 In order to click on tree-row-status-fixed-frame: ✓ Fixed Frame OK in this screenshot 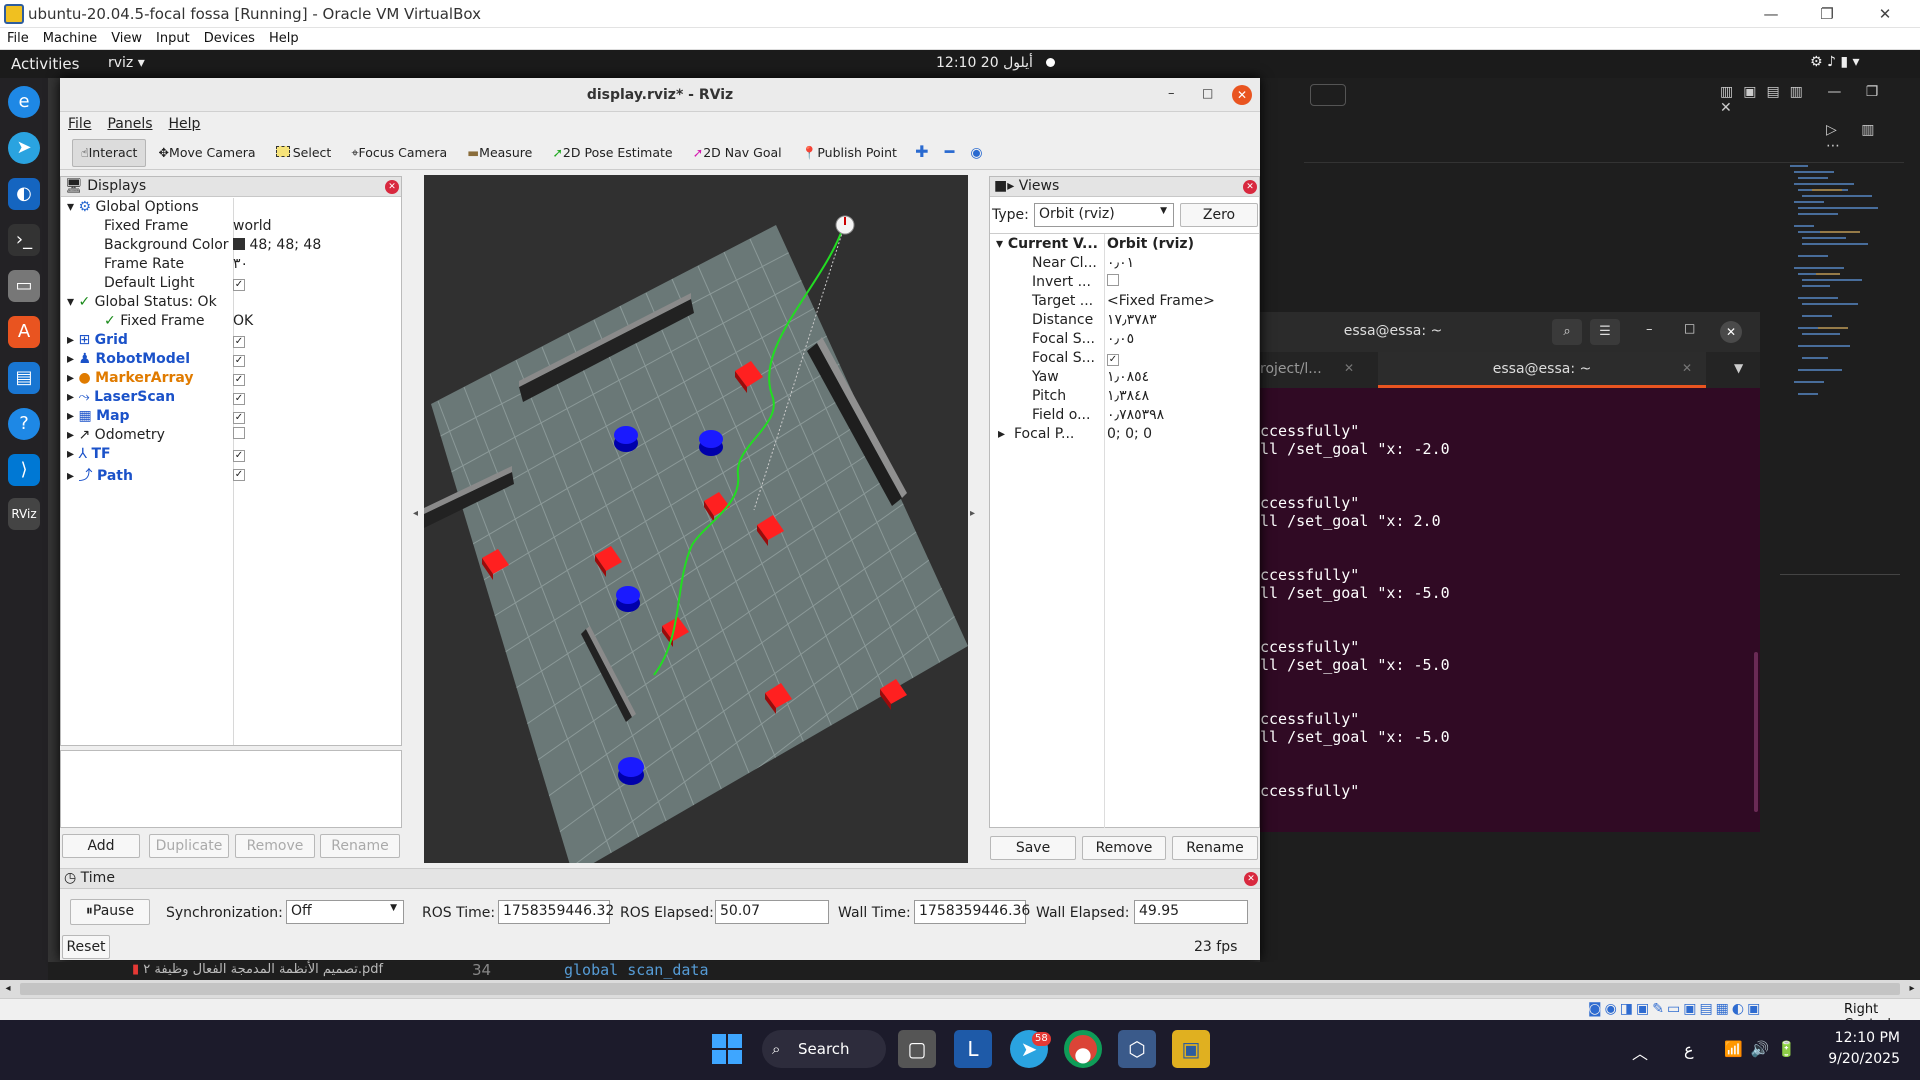, I will do `click(231, 322)`.